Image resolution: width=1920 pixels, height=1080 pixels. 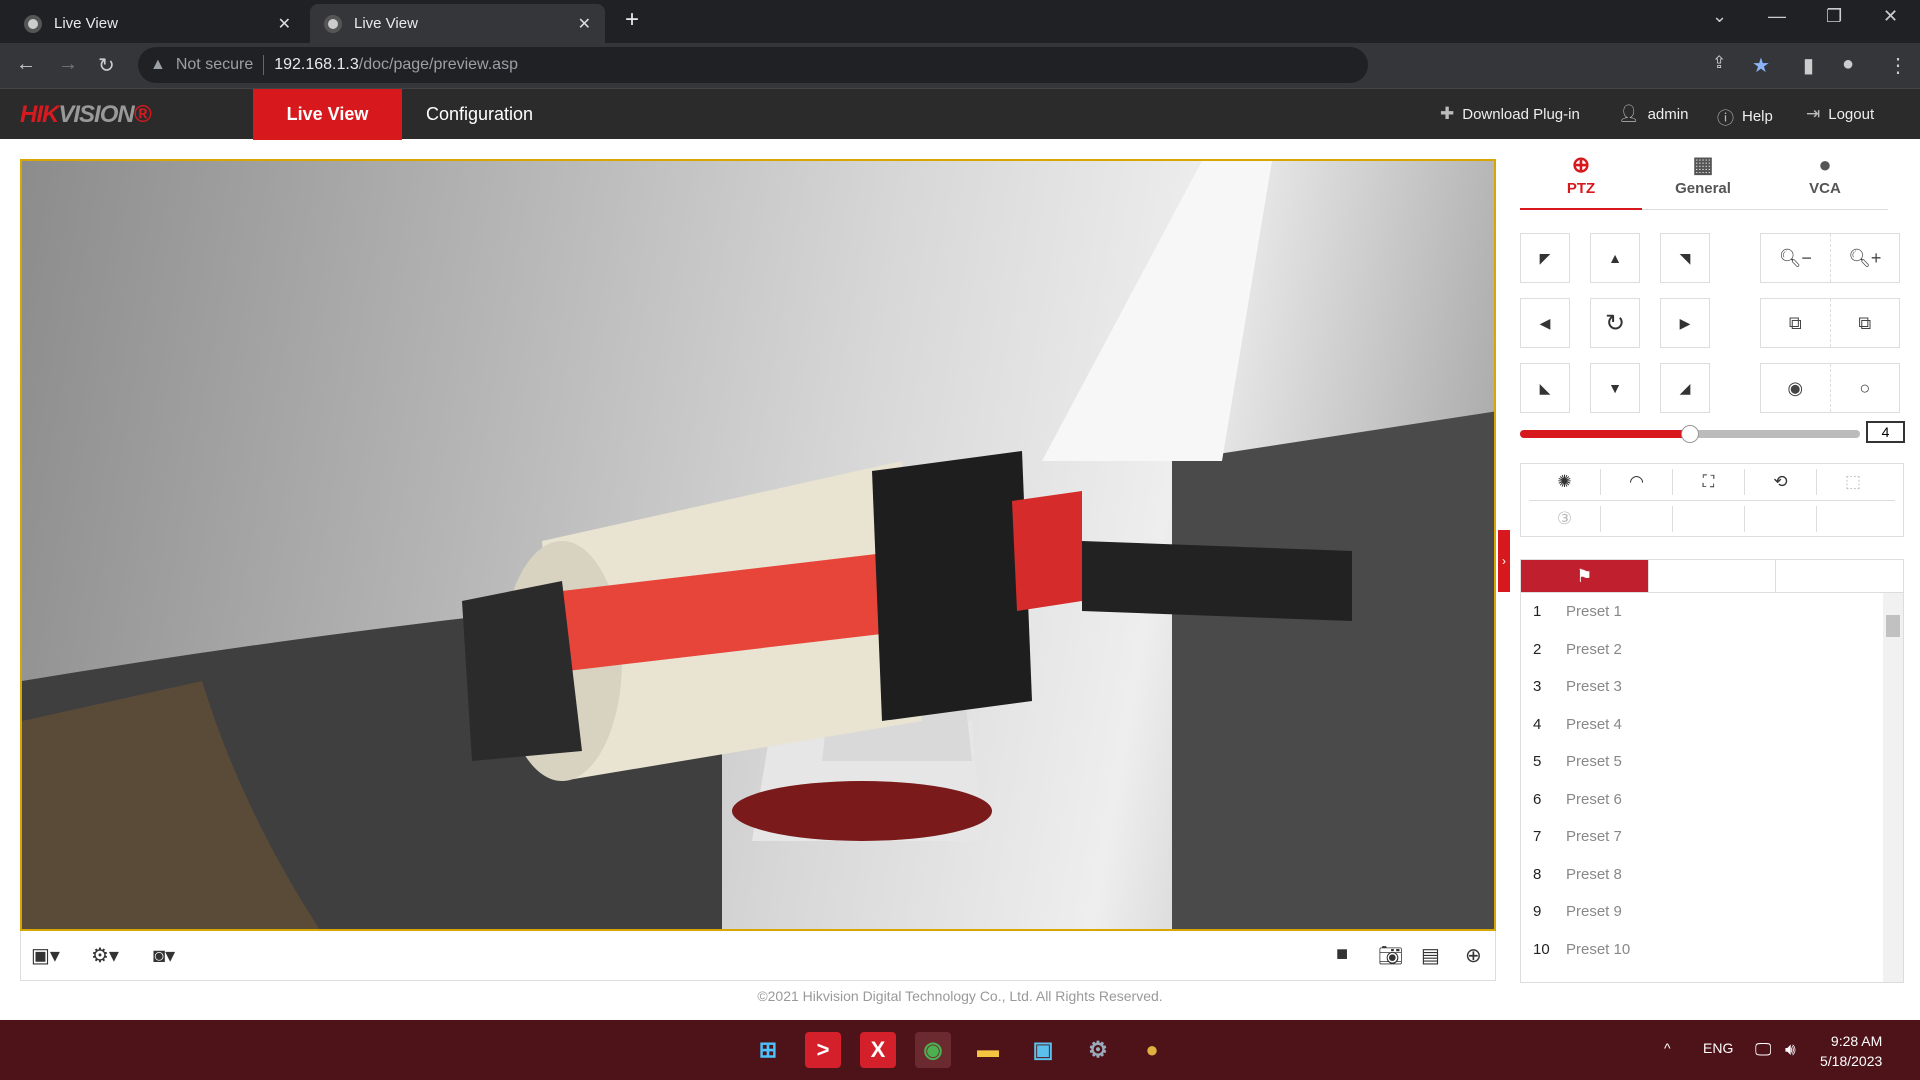 I want to click on clock: 9:28 AM 5/18/2023, so click(x=1851, y=1051).